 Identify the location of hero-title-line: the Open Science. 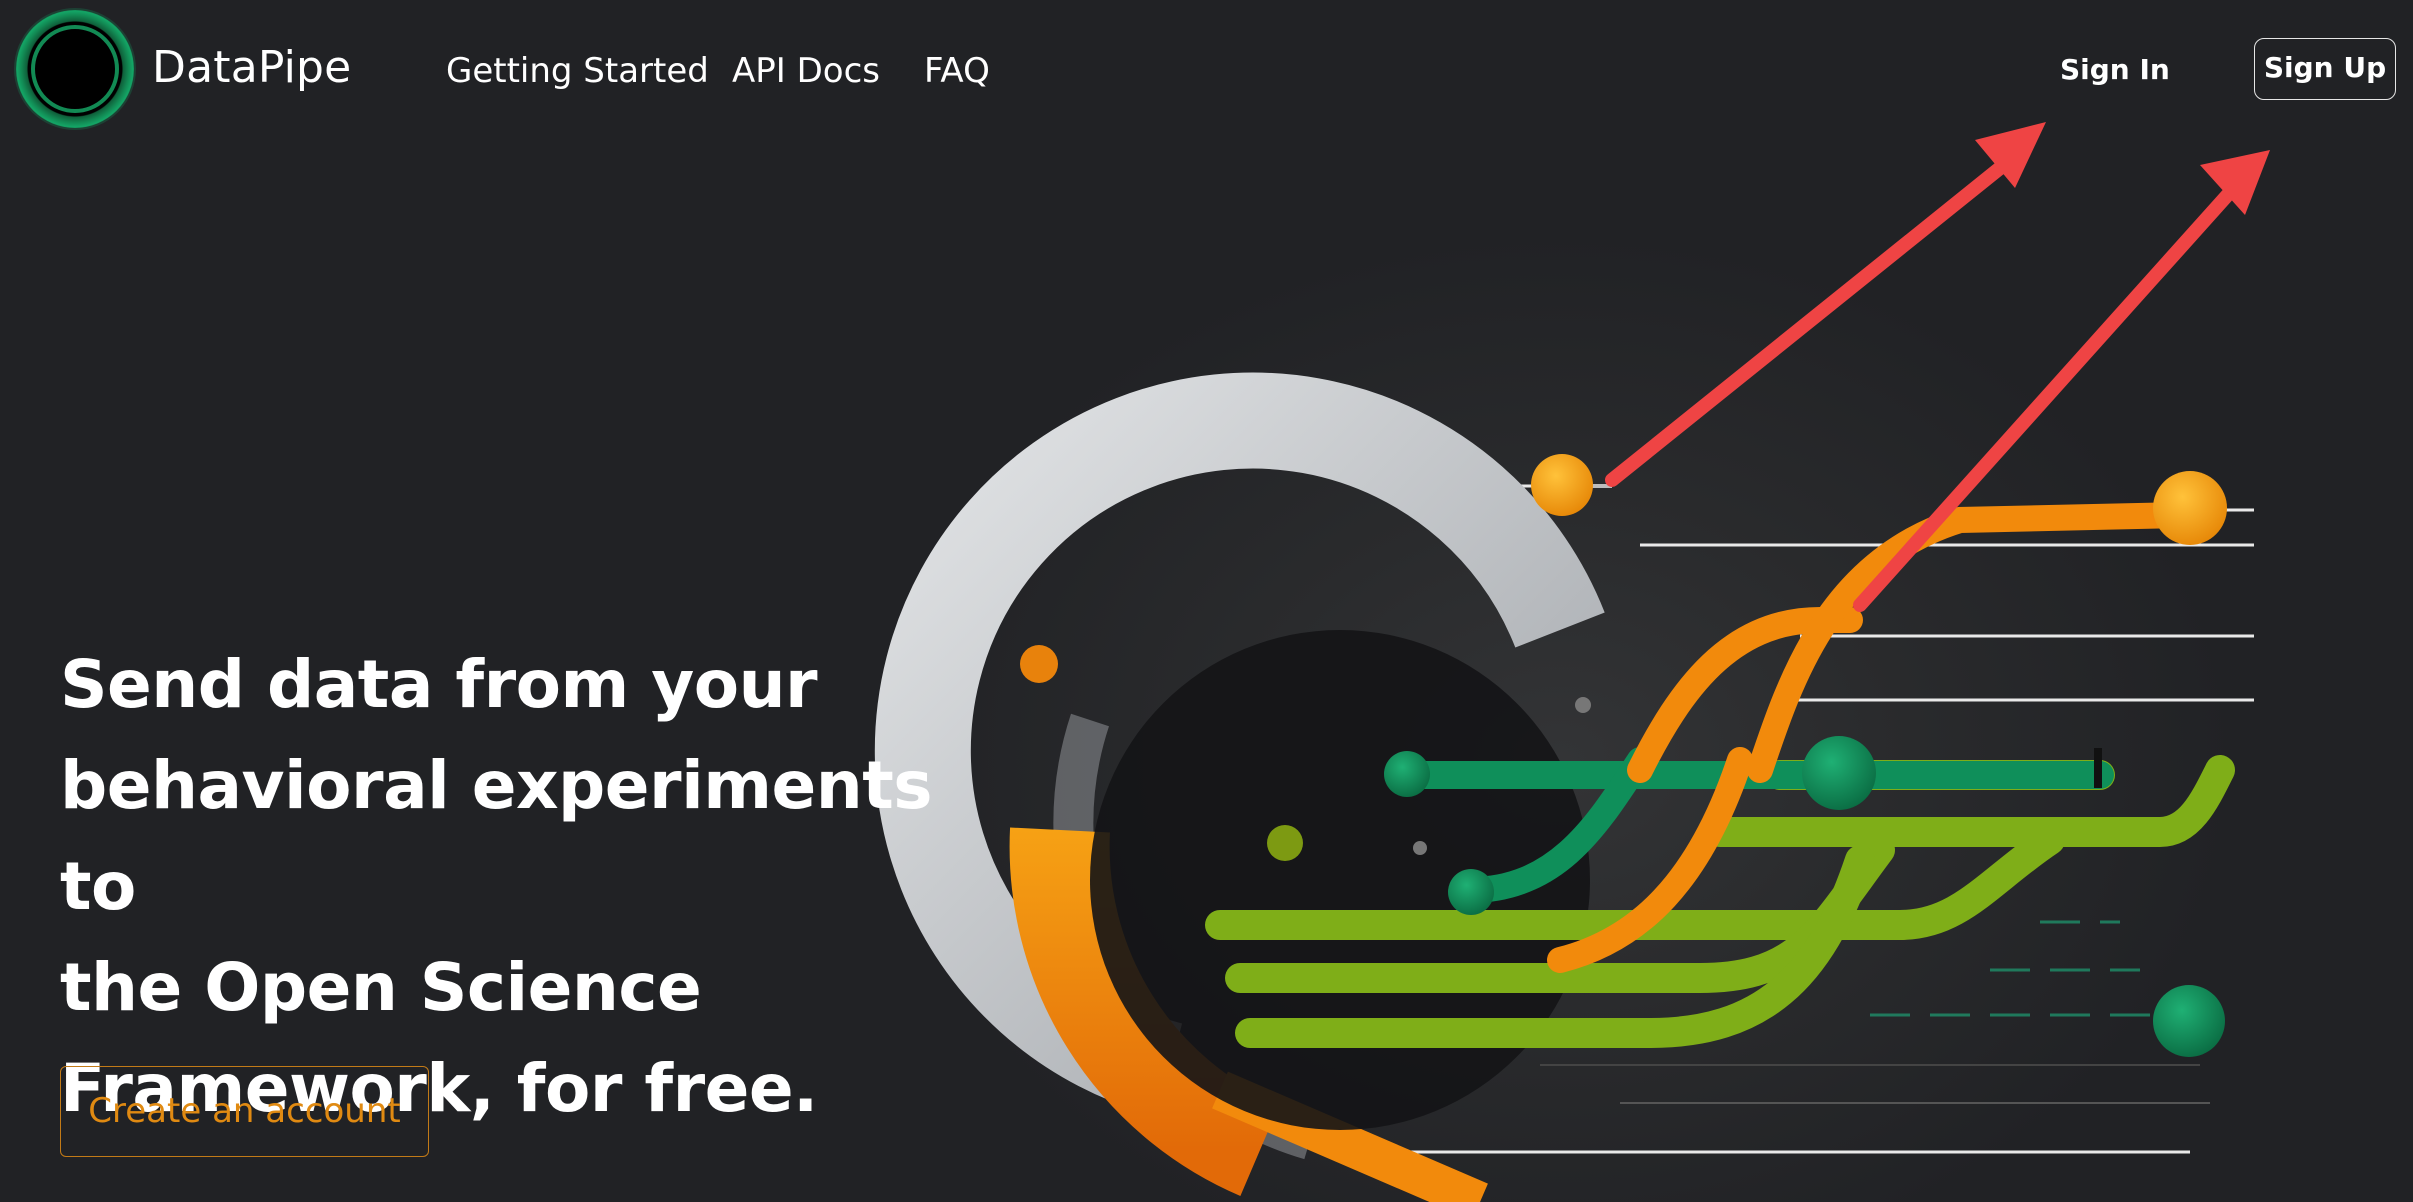
(381, 987).